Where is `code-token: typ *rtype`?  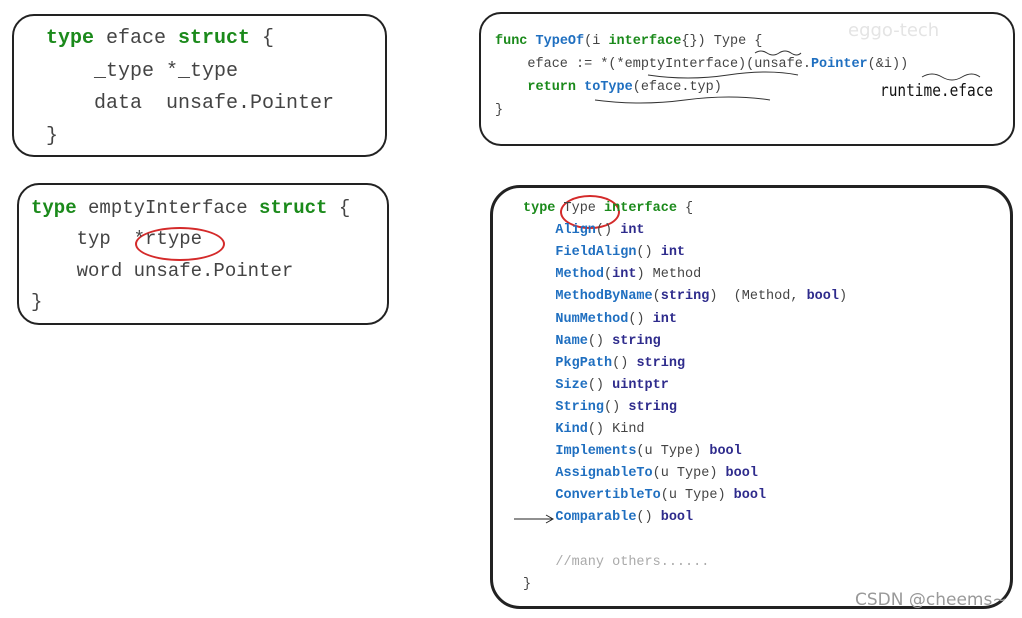 code-token: typ *rtype is located at coordinates (117, 239).